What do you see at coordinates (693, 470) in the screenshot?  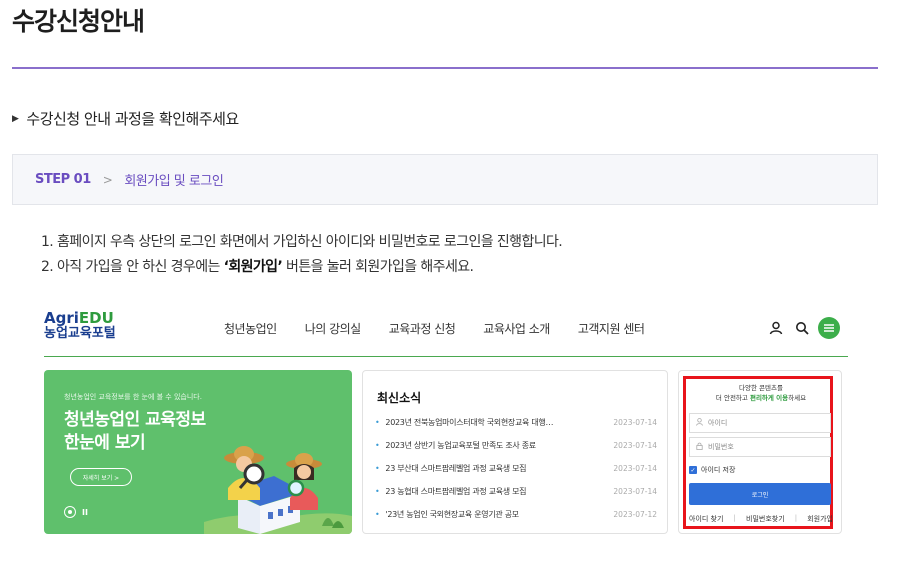 I see `checkbox-checked-icon: ✓` at bounding box center [693, 470].